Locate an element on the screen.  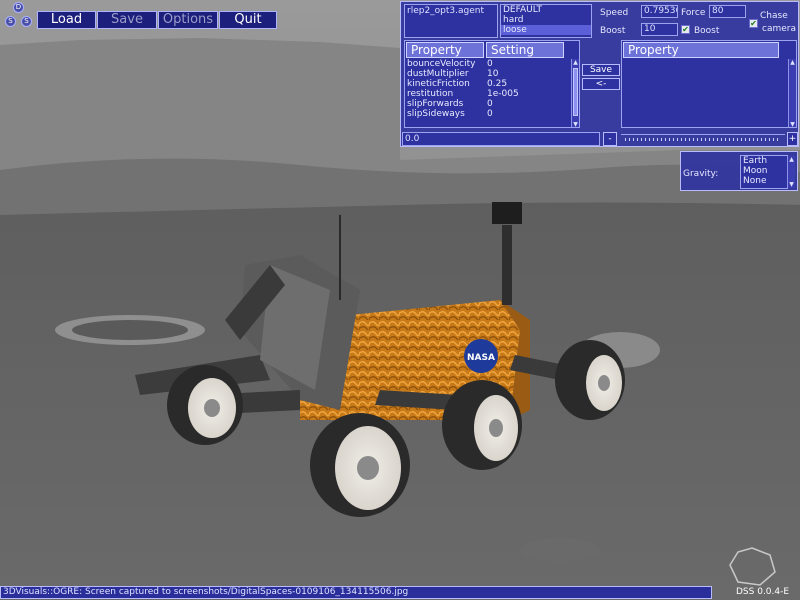
chase-camera-label-top: Chase is located at coordinates (774, 16).